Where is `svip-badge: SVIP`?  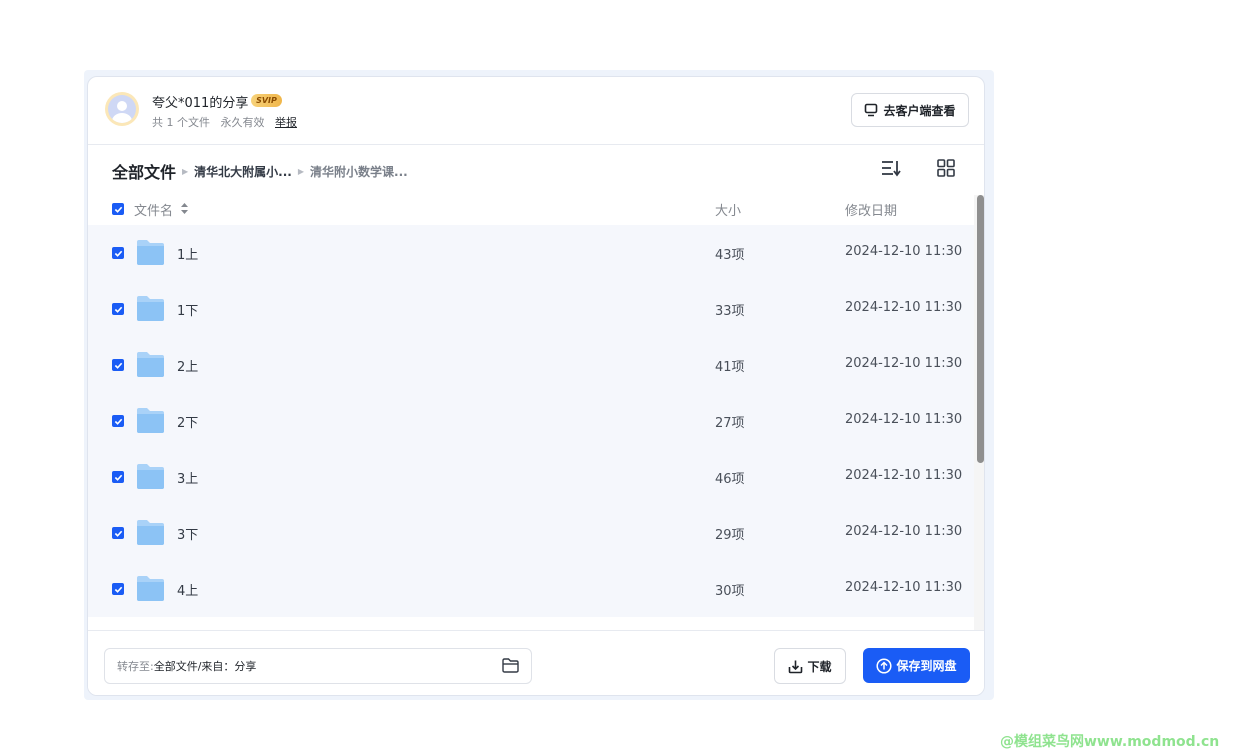
svip-badge: SVIP is located at coordinates (266, 100).